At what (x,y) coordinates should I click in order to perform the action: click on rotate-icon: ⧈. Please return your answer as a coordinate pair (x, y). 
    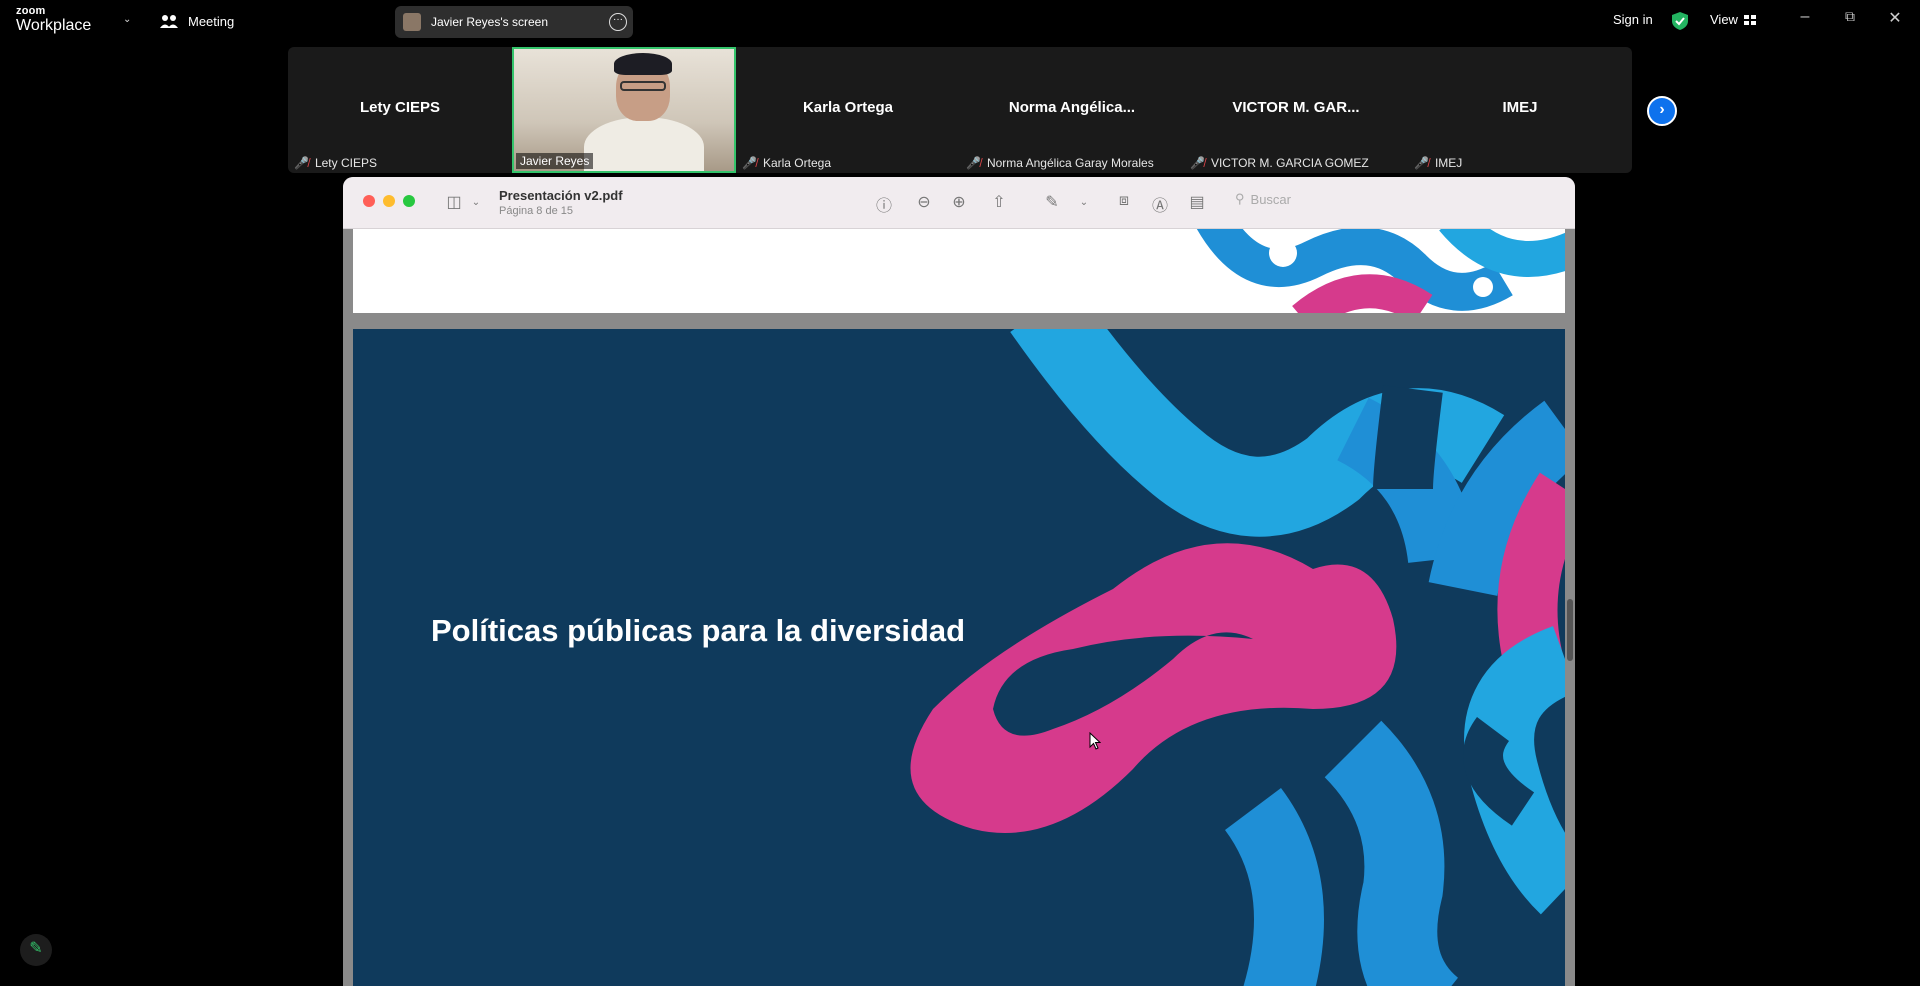
    Looking at the image, I should click on (1124, 201).